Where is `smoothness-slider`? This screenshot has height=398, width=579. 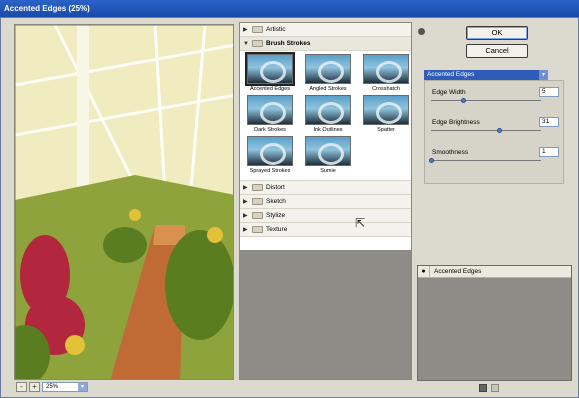
smoothness-slider is located at coordinates (431, 160).